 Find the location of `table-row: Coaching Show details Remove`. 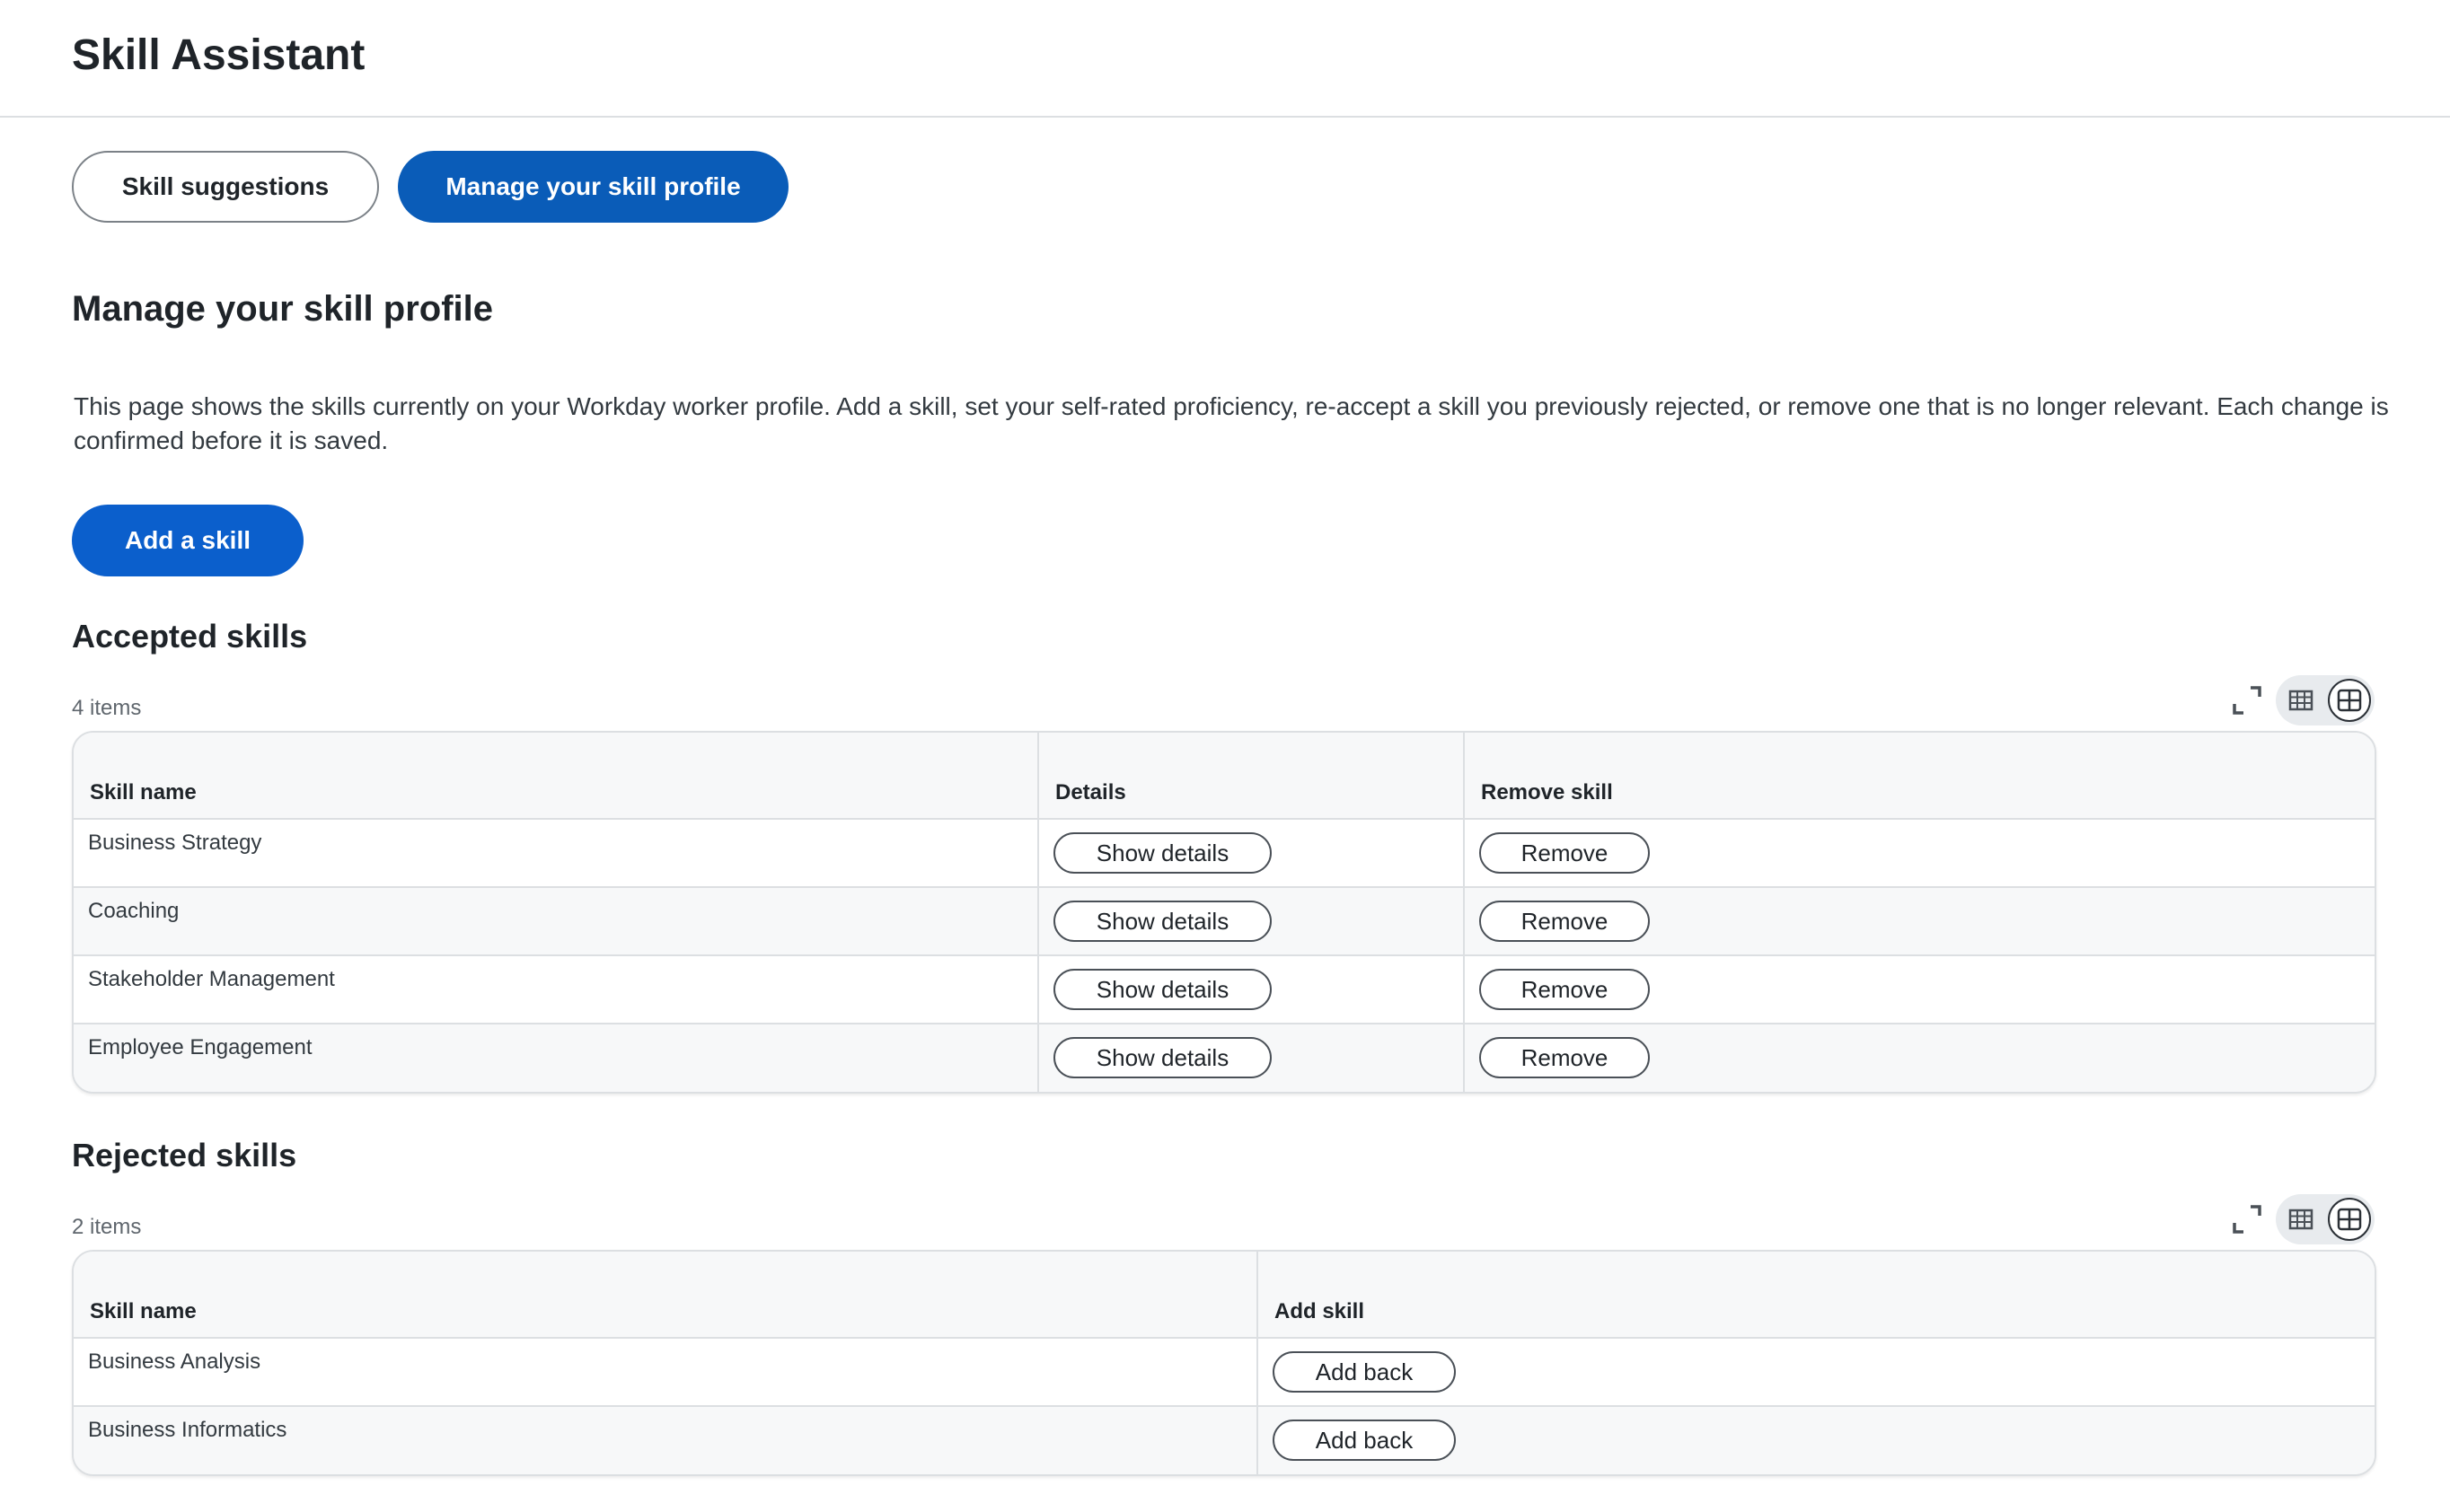

table-row: Coaching Show details Remove is located at coordinates (1224, 921).